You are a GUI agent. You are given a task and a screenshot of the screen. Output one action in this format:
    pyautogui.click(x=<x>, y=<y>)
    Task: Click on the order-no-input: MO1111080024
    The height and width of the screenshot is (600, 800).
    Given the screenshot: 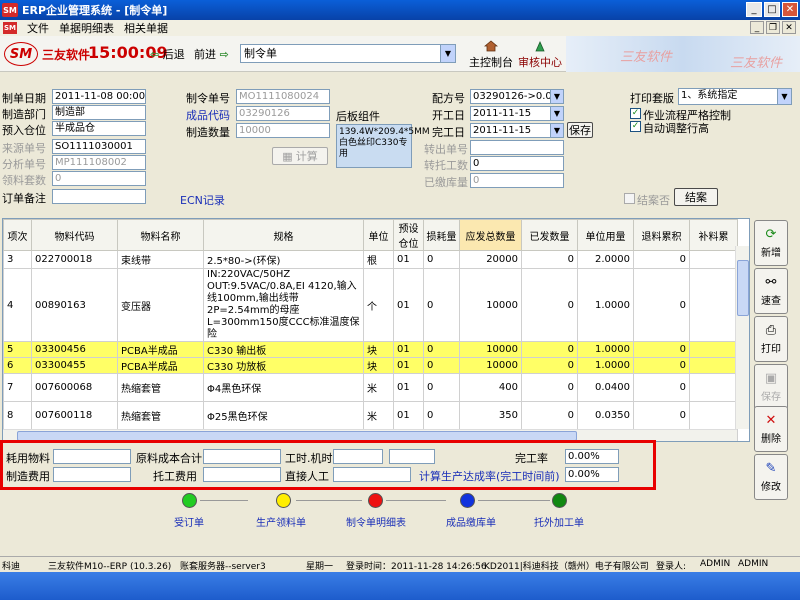 What is the action you would take?
    pyautogui.click(x=283, y=96)
    